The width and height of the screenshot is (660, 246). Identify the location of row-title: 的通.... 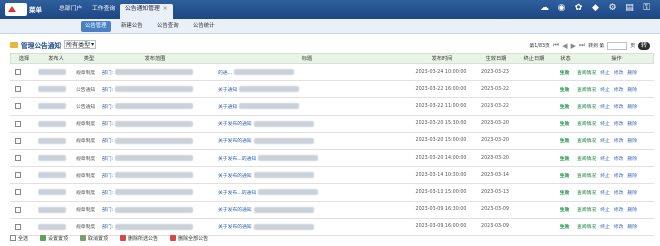
(306, 72).